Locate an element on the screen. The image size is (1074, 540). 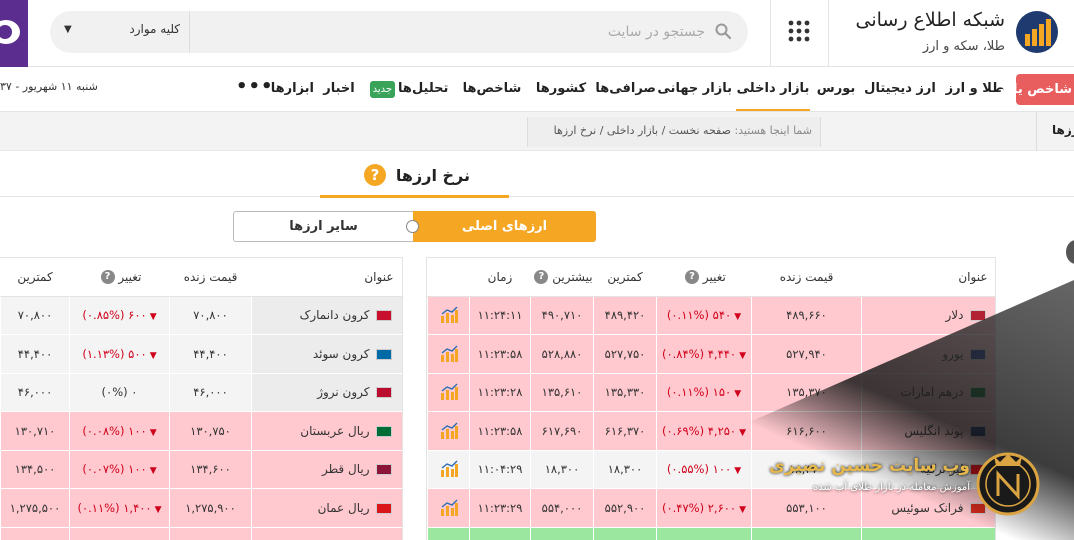
price-change-value: ۴,۲۵۰ (۰.۶۹%) is located at coordinates (699, 430).